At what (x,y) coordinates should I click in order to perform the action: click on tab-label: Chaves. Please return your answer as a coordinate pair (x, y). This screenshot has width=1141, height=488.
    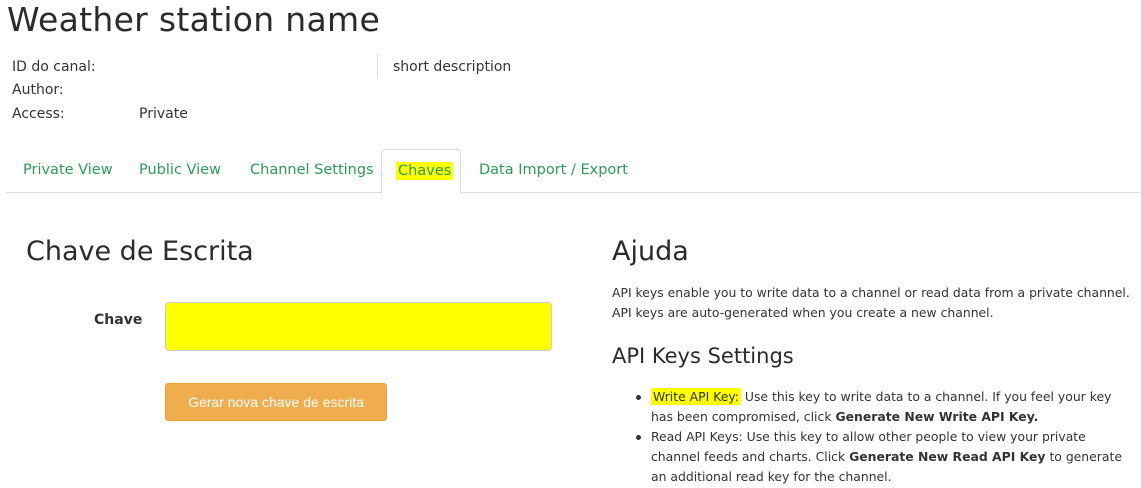
    Looking at the image, I should click on (425, 171).